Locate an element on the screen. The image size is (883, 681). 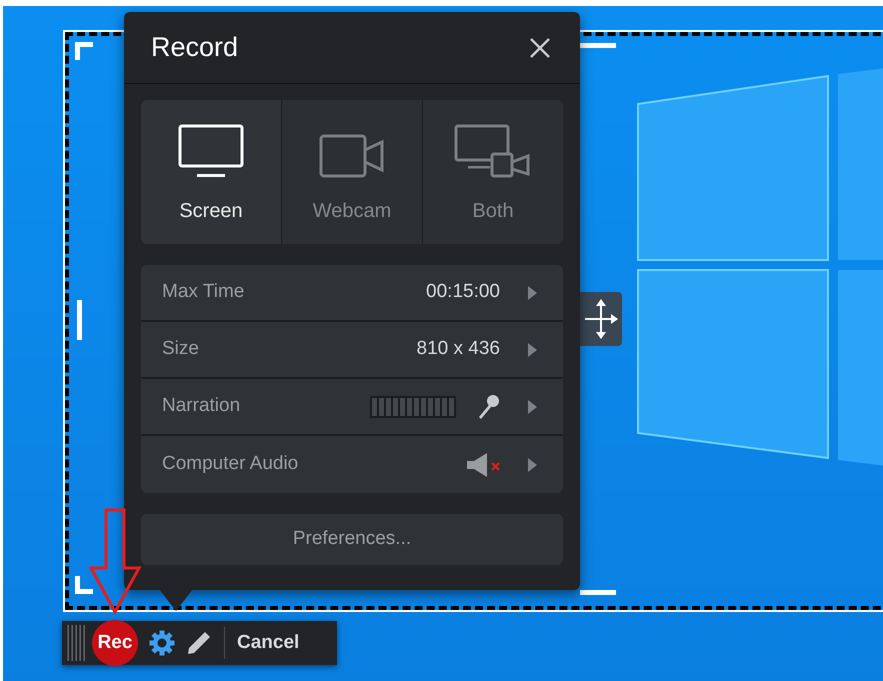
setting-label: Computer Audio is located at coordinates (231, 464).